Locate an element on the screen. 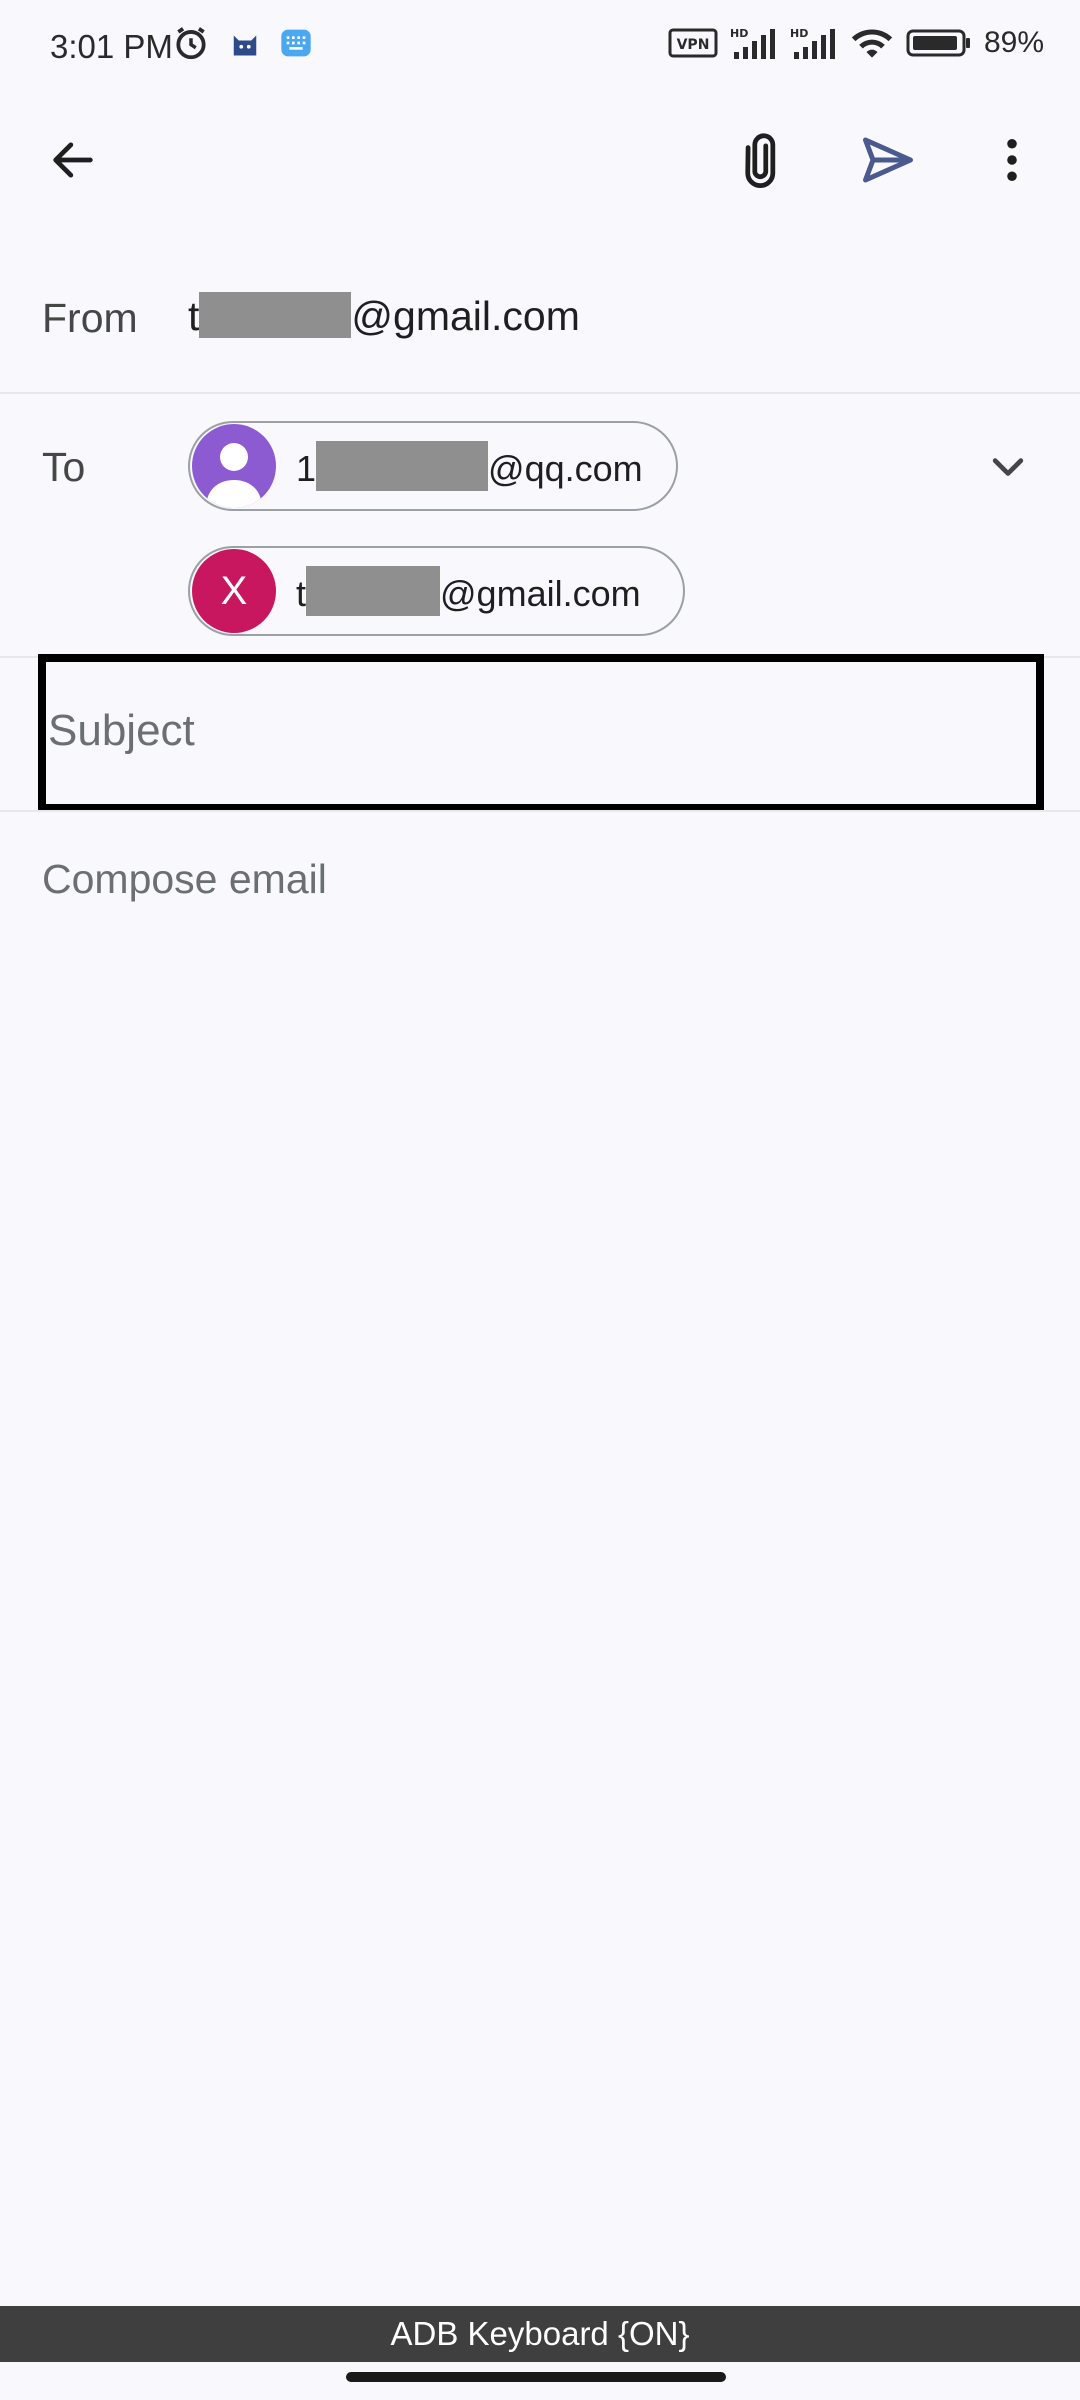 Image resolution: width=1080 pixels, height=2400 pixels. from-address-end: @gmail.com is located at coordinates (465, 316).